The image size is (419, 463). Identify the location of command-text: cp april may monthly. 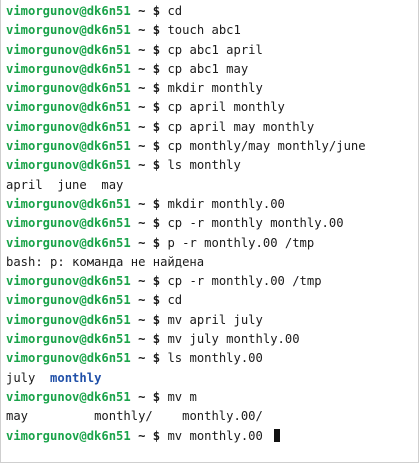
(241, 126).